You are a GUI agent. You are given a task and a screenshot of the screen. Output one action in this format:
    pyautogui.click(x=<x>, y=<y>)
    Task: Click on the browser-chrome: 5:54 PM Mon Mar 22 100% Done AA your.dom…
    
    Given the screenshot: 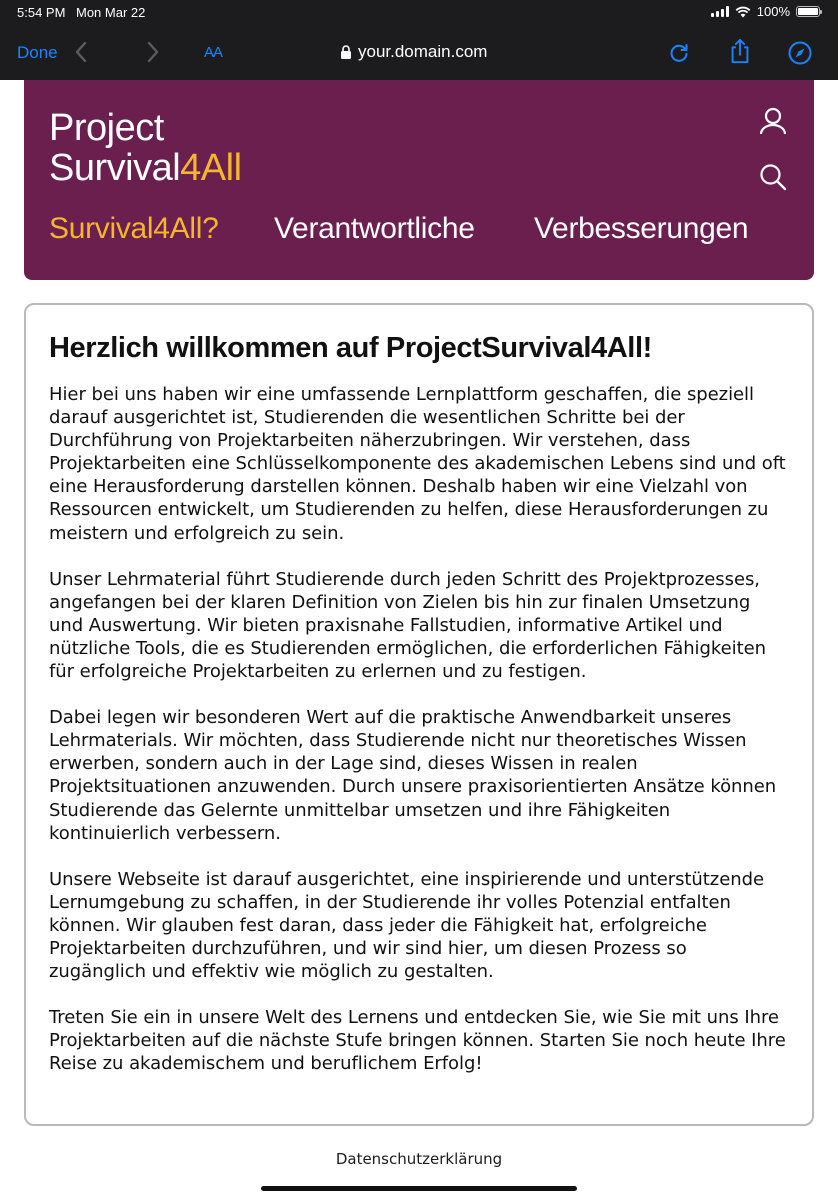 What is the action you would take?
    pyautogui.click(x=419, y=40)
    